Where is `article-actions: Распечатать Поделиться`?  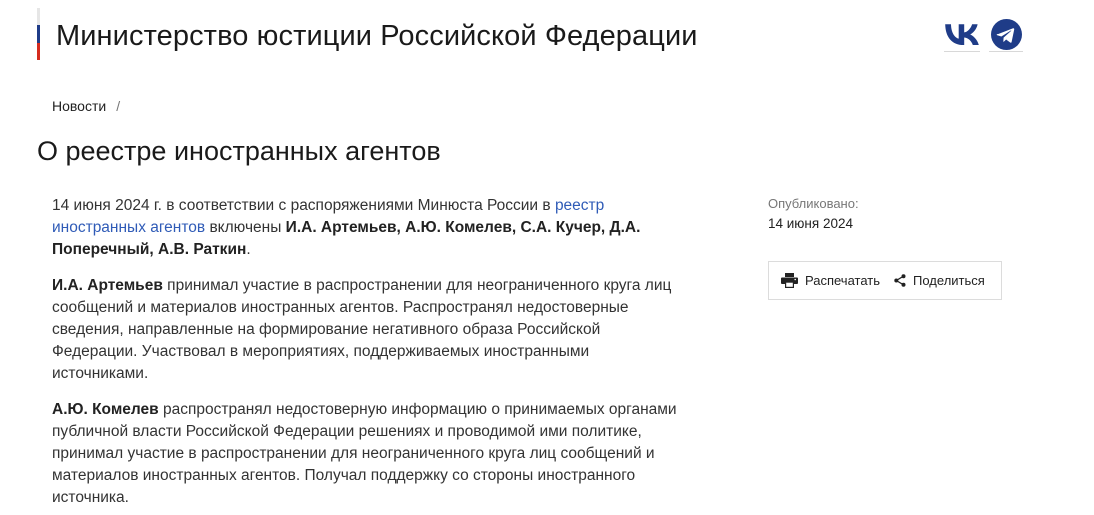 article-actions: Распечатать Поделиться is located at coordinates (885, 280).